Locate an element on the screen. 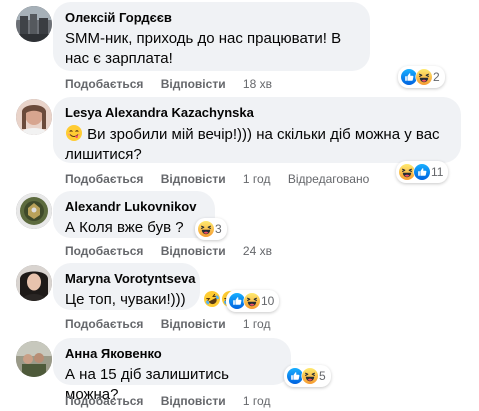 The width and height of the screenshot is (479, 411). reactions-summary: 3 is located at coordinates (211, 229).